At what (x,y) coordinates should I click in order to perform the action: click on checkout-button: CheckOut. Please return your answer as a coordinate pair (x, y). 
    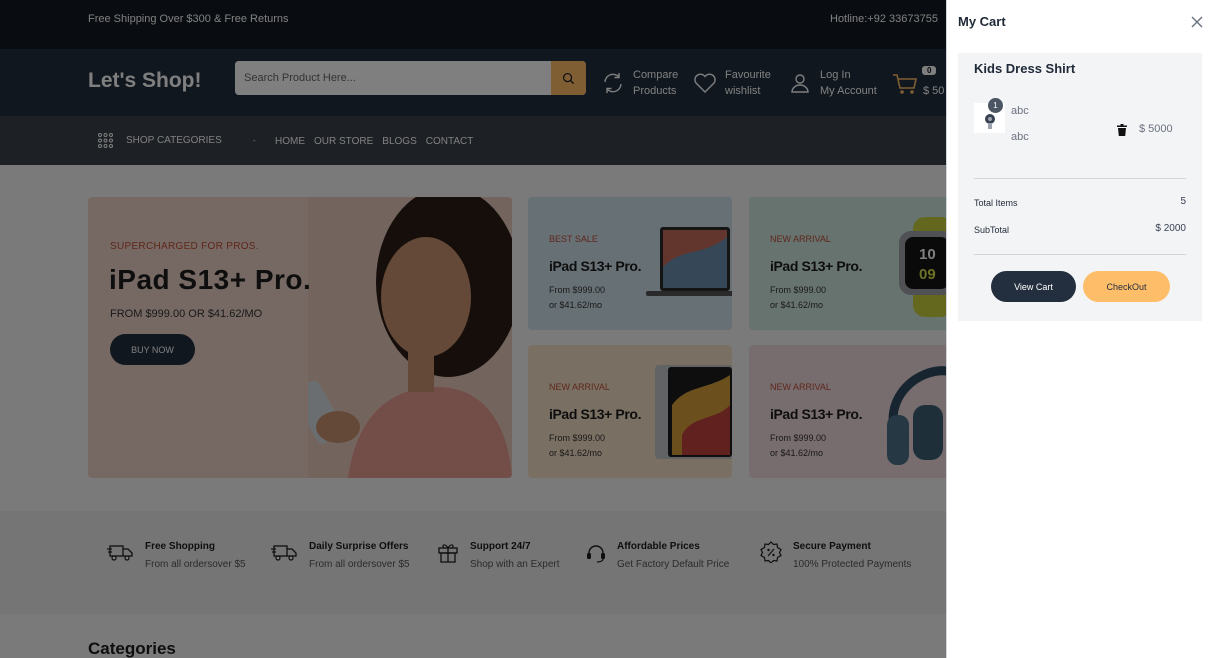
    Looking at the image, I should click on (1126, 286).